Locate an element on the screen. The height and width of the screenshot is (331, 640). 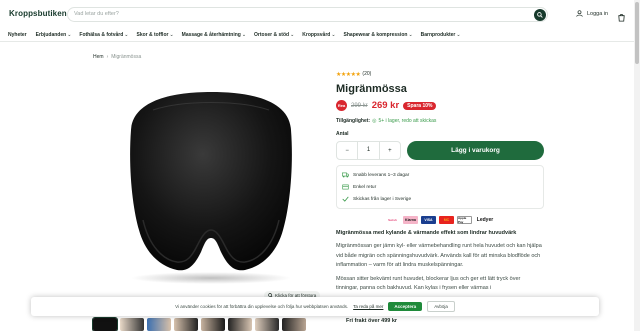
cookie-learn-more-link: Ta reda på mer is located at coordinates (368, 306).